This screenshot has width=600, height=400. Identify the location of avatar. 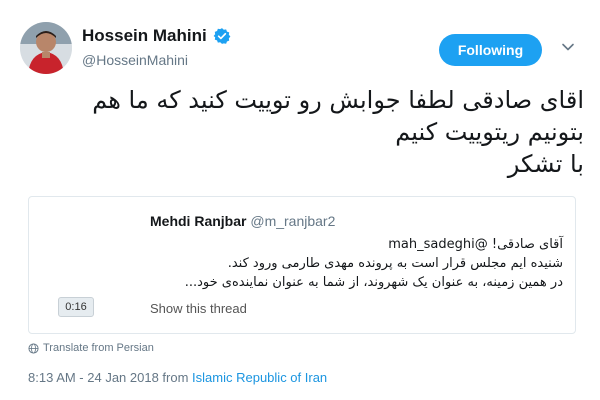
(46, 48).